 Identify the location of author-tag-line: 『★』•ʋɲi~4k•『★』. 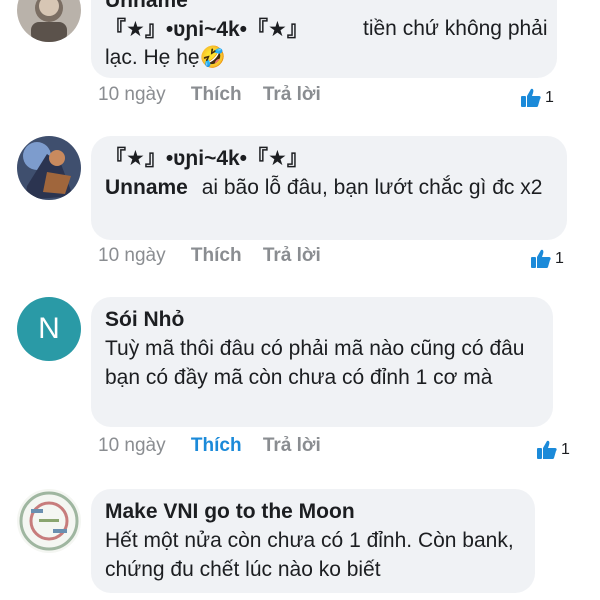
(206, 158).